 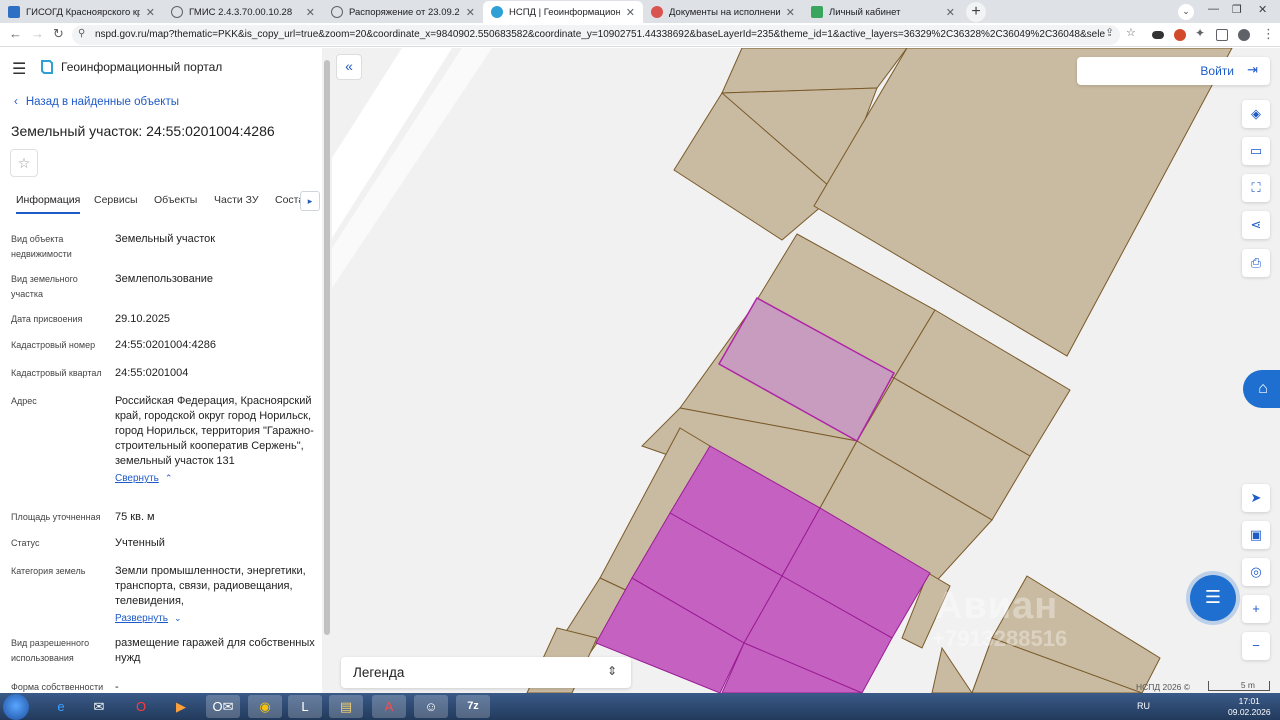 I want to click on side-quick-button: ⌂, so click(x=1261, y=389).